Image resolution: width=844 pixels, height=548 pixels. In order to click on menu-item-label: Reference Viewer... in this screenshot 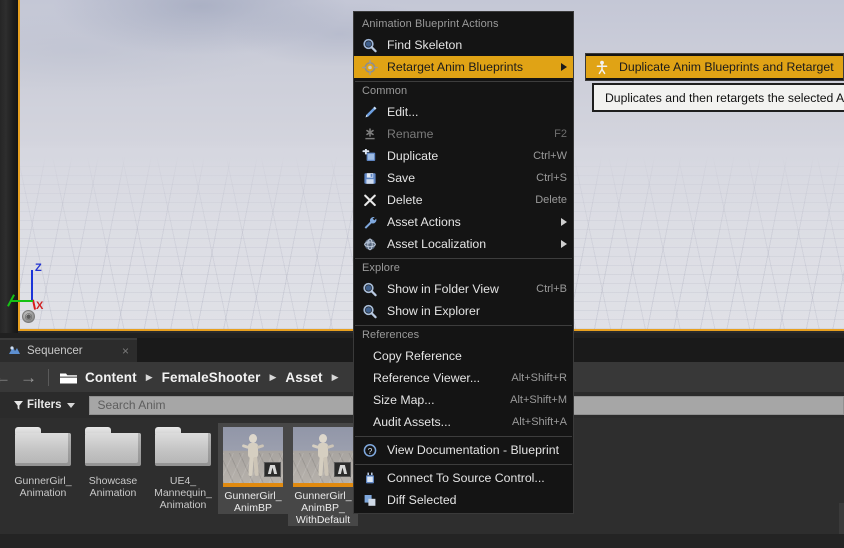, I will do `click(427, 378)`.